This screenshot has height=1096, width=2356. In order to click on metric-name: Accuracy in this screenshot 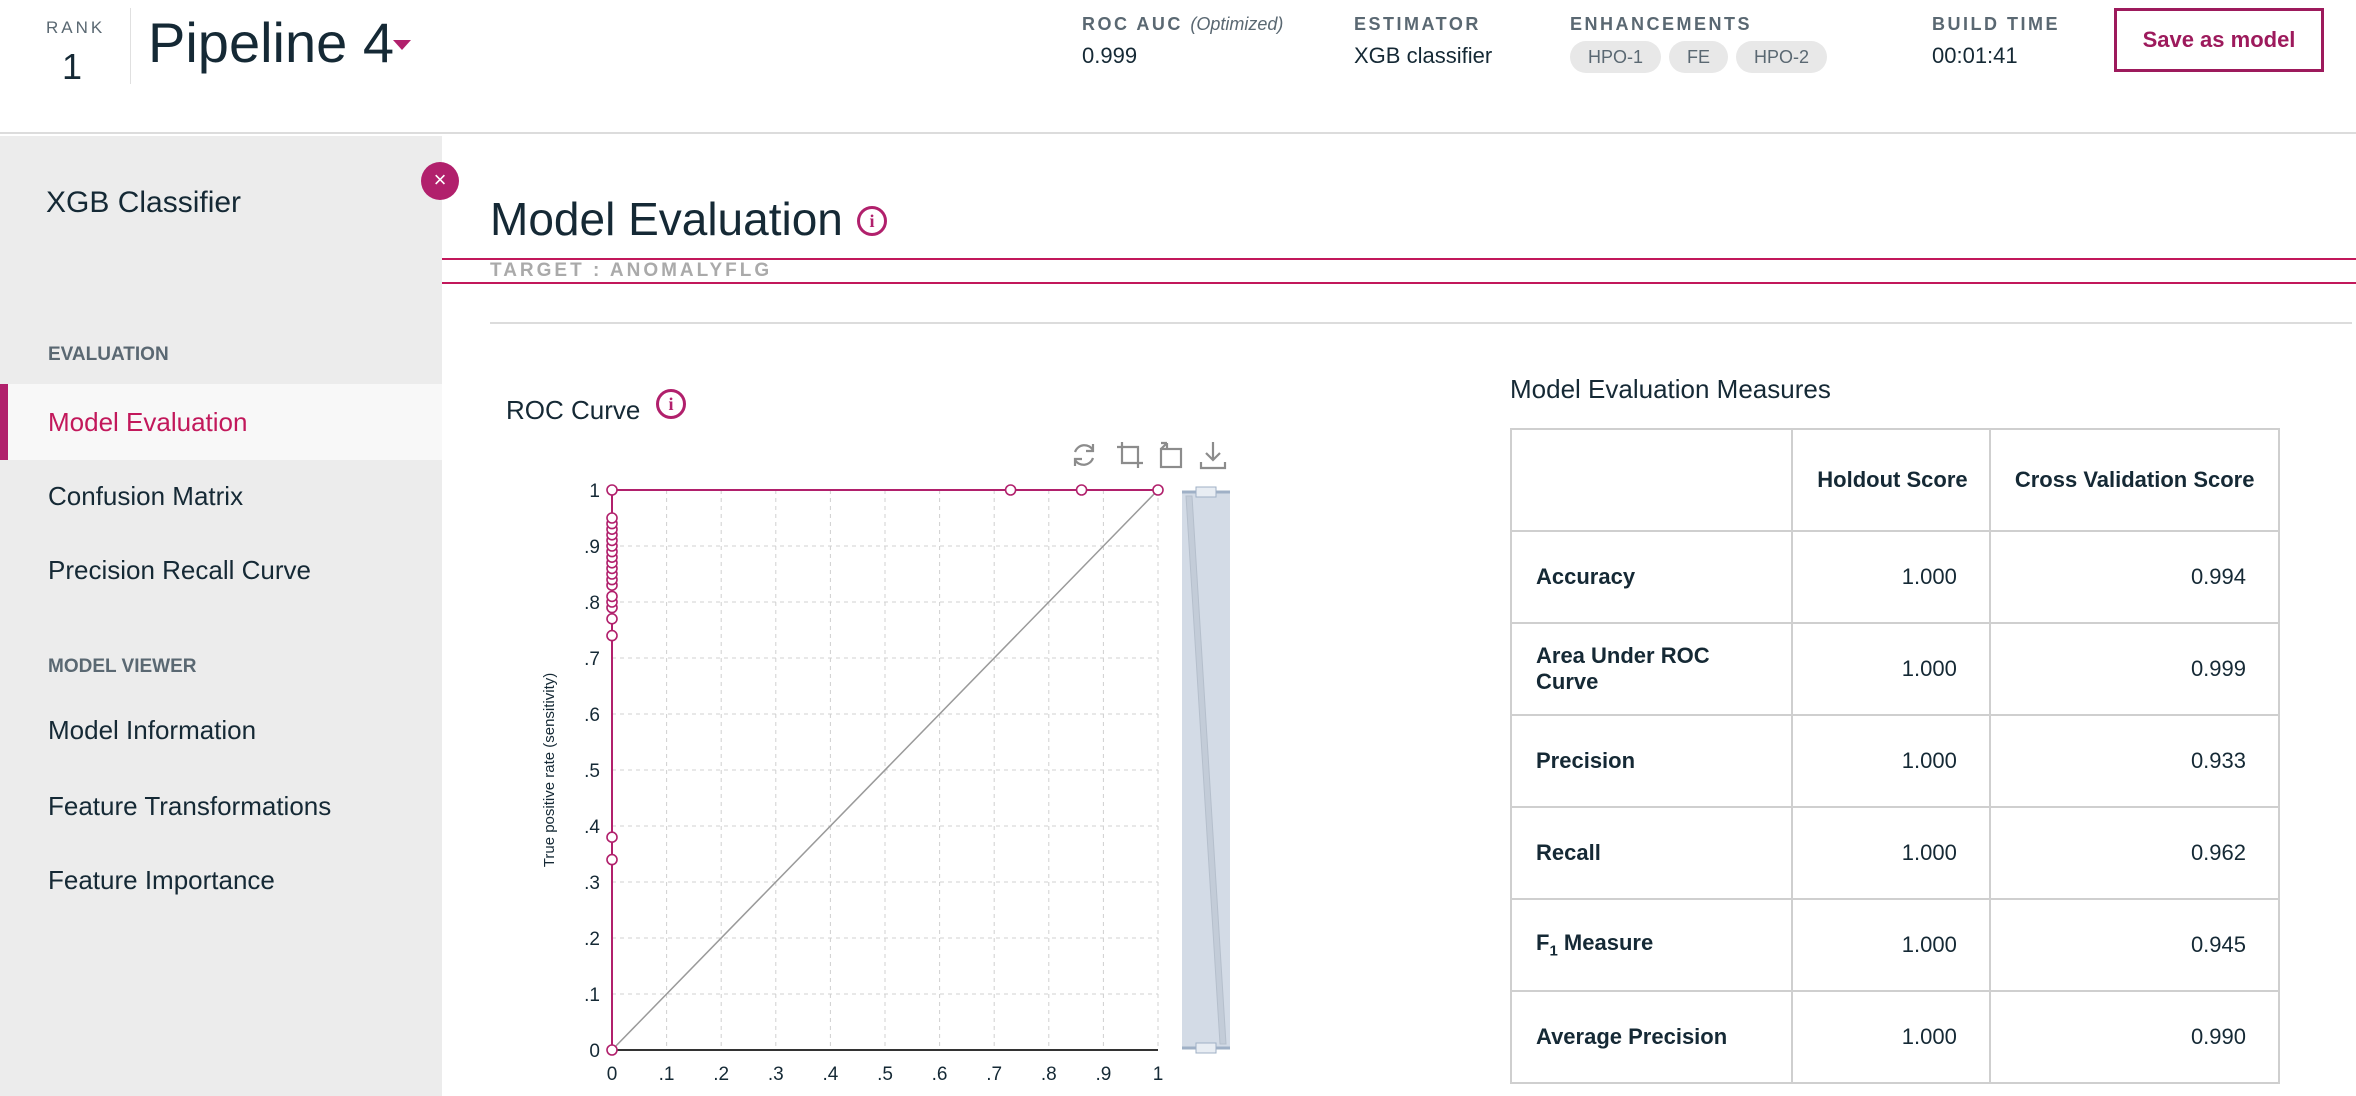, I will do `click(1651, 577)`.